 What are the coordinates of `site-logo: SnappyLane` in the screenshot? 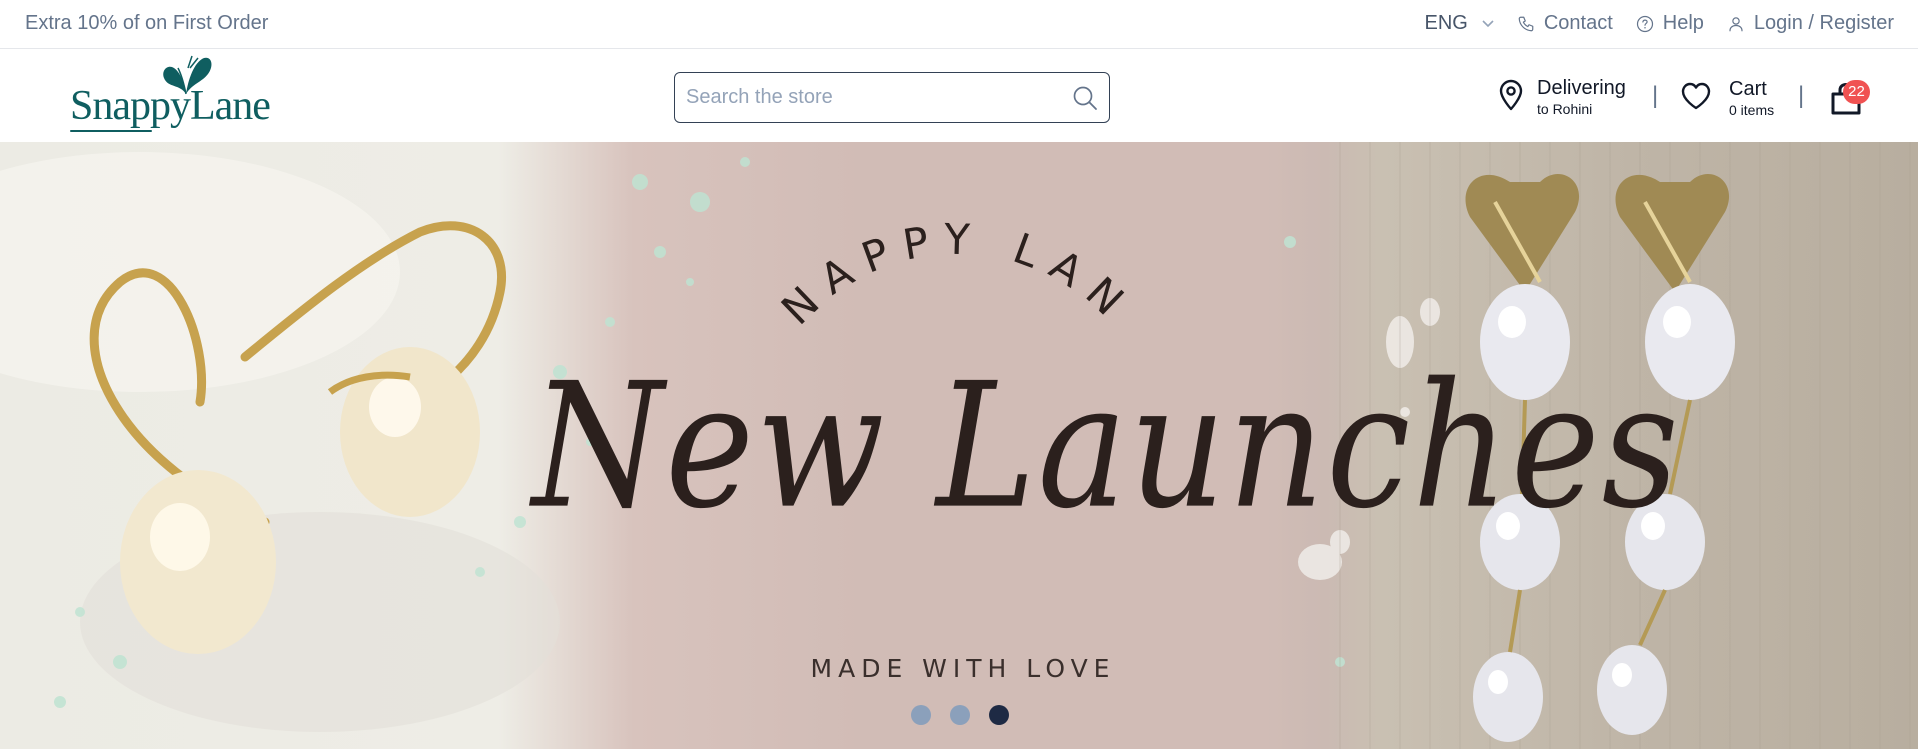 It's located at (175, 95).